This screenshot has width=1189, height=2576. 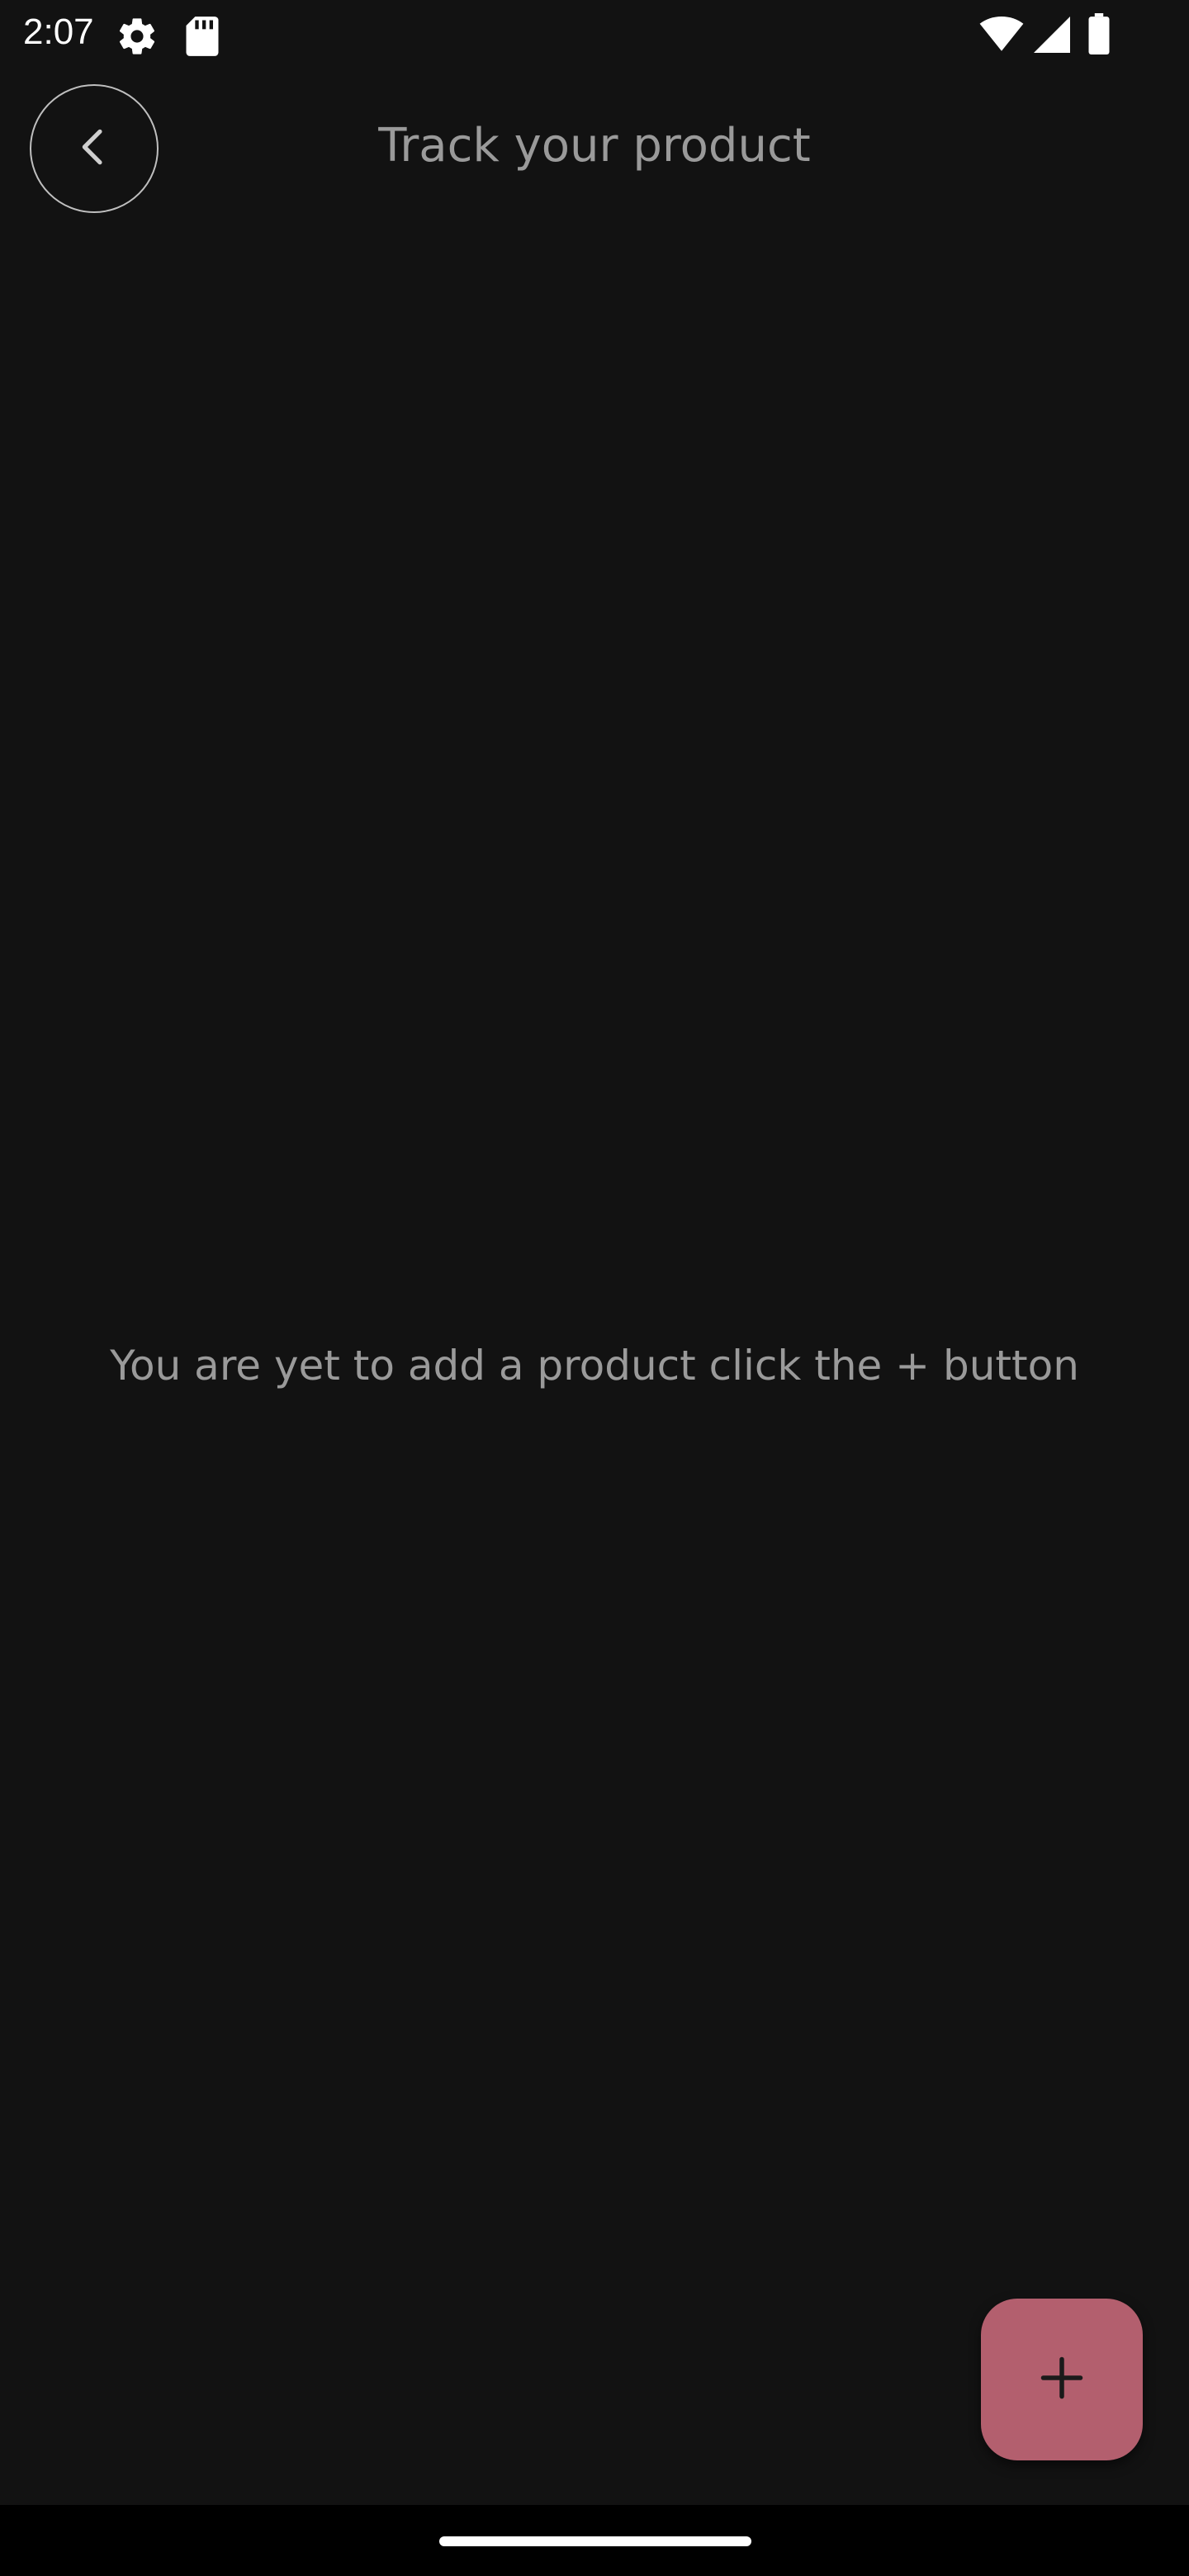 I want to click on system-nav-bar, so click(x=594, y=2540).